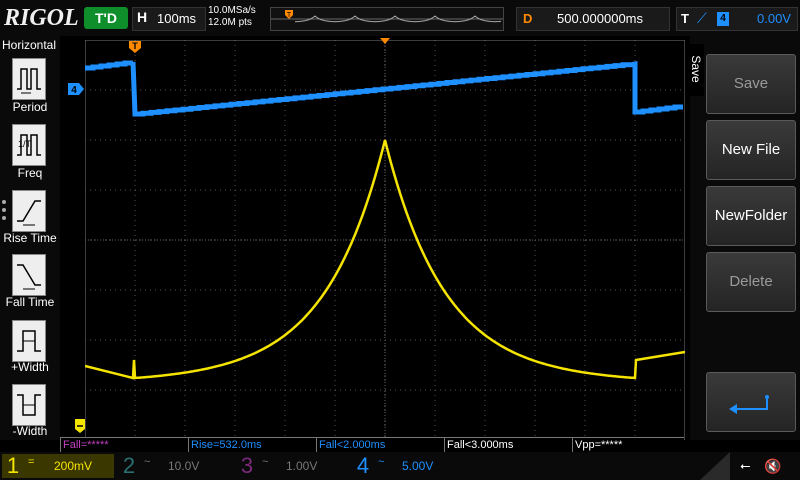 The image size is (800, 480). Describe the element at coordinates (232, 10) in the screenshot. I see `sample-rate: 10.0MSa/s` at that location.